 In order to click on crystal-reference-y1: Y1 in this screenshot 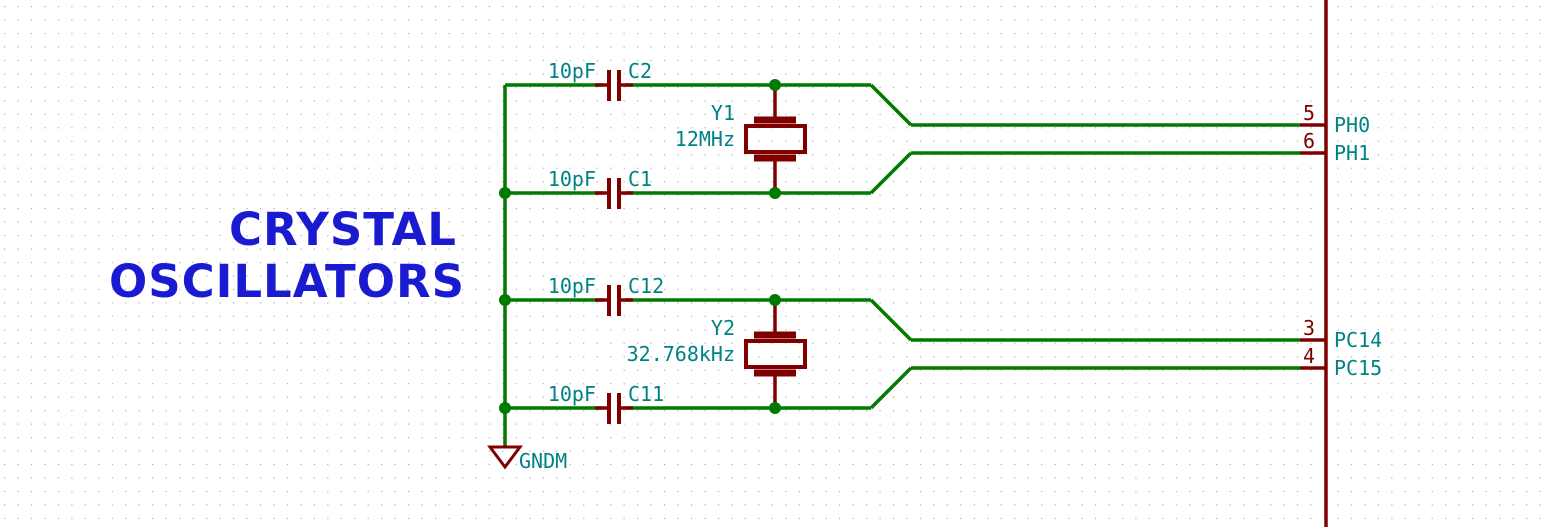, I will do `click(723, 113)`.